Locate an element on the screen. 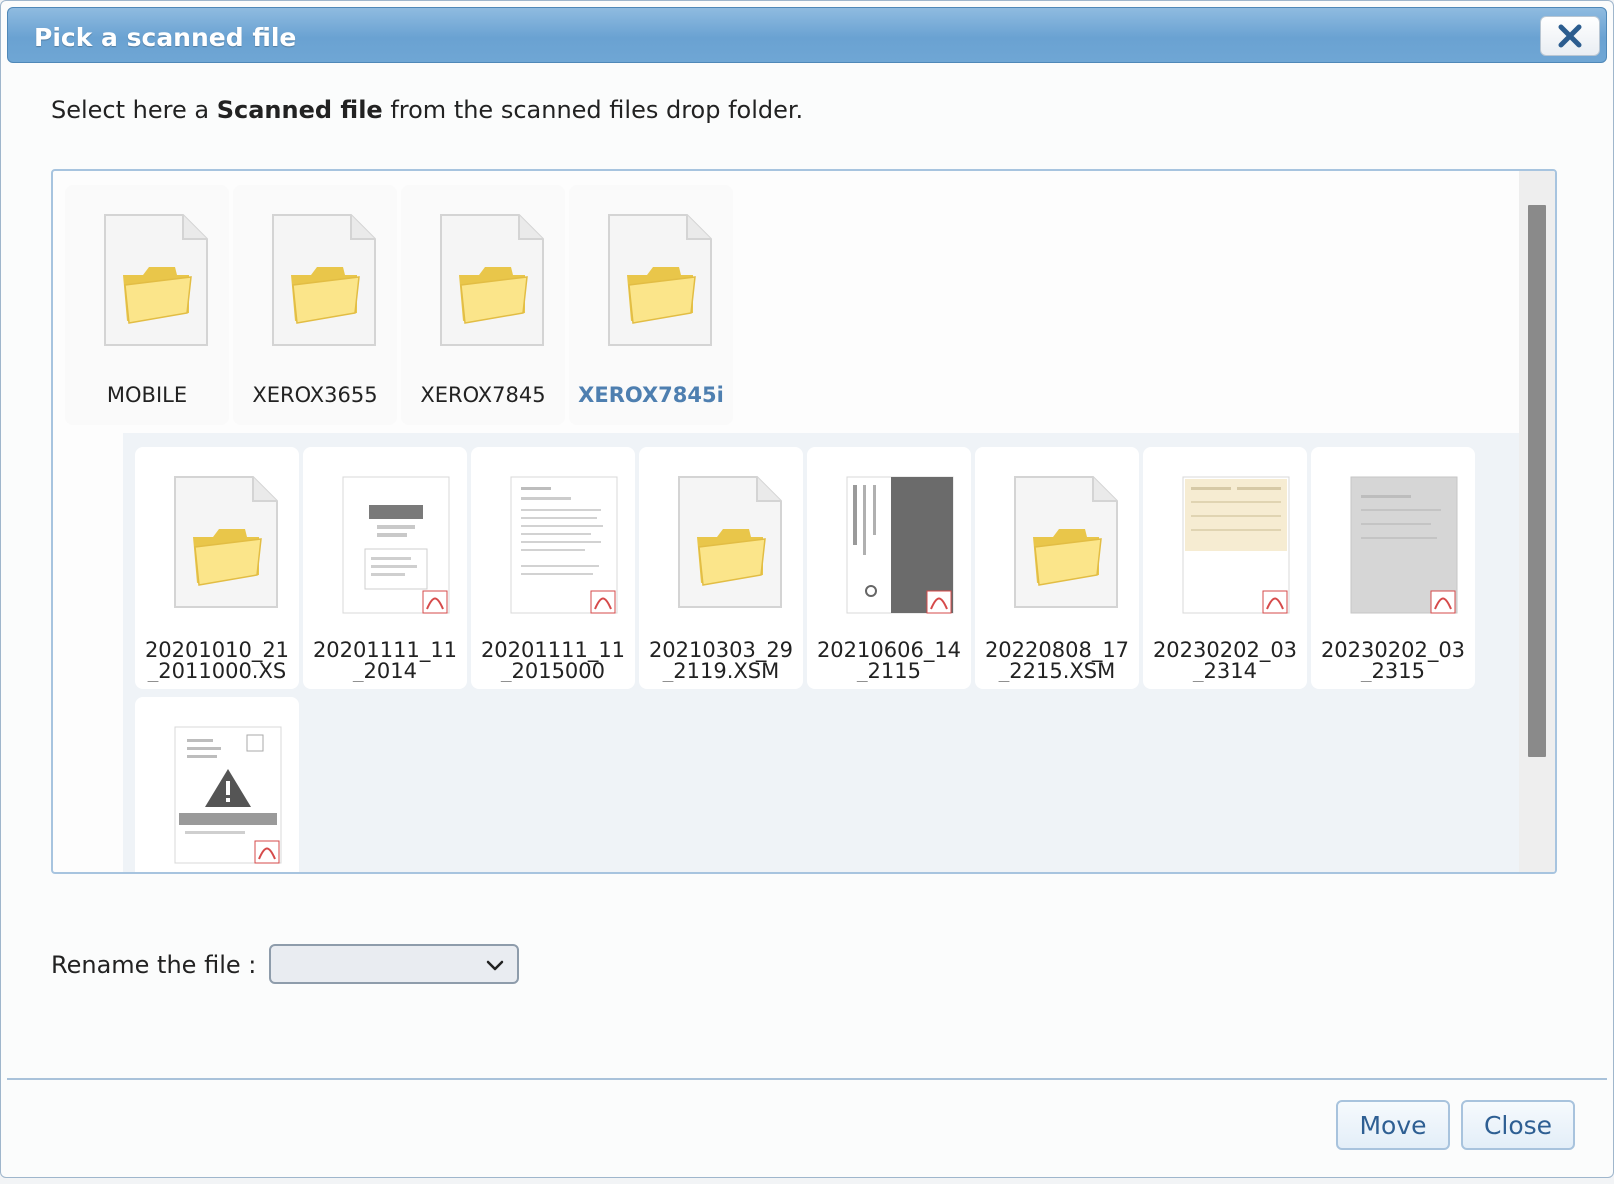  instruction-text-end: from the scanned files drop folder. is located at coordinates (593, 110).